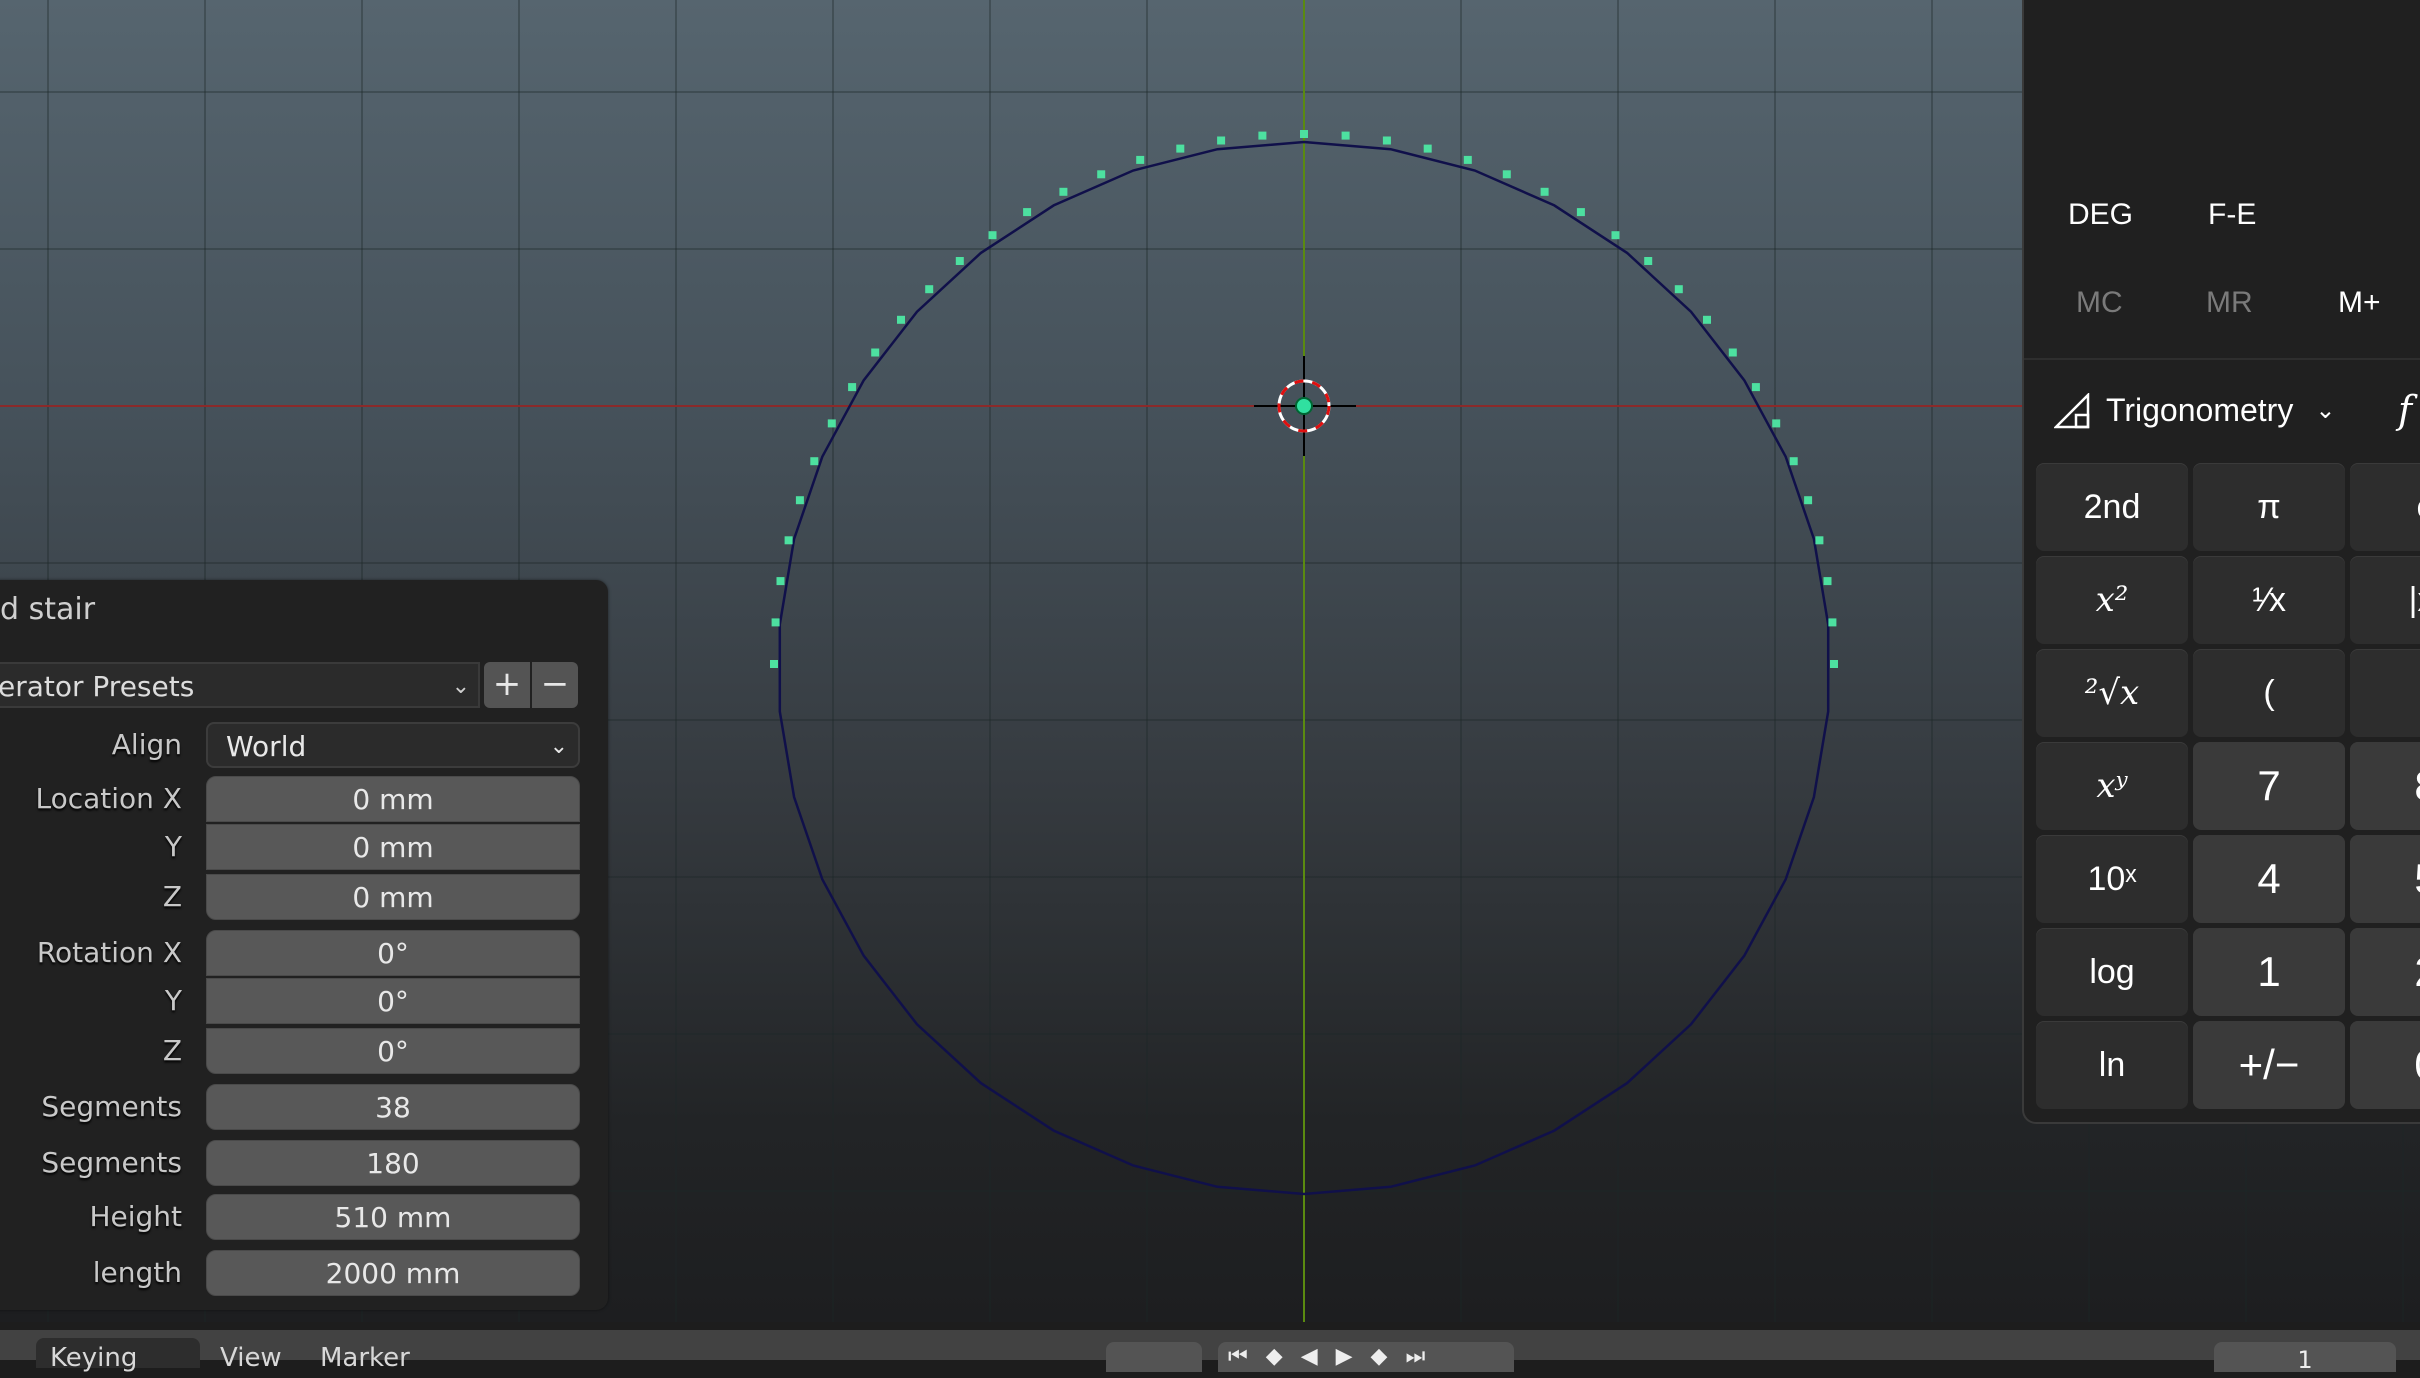 This screenshot has width=2420, height=1378. I want to click on operator-presets-dropdown: erator Presets ⌄, so click(240, 685).